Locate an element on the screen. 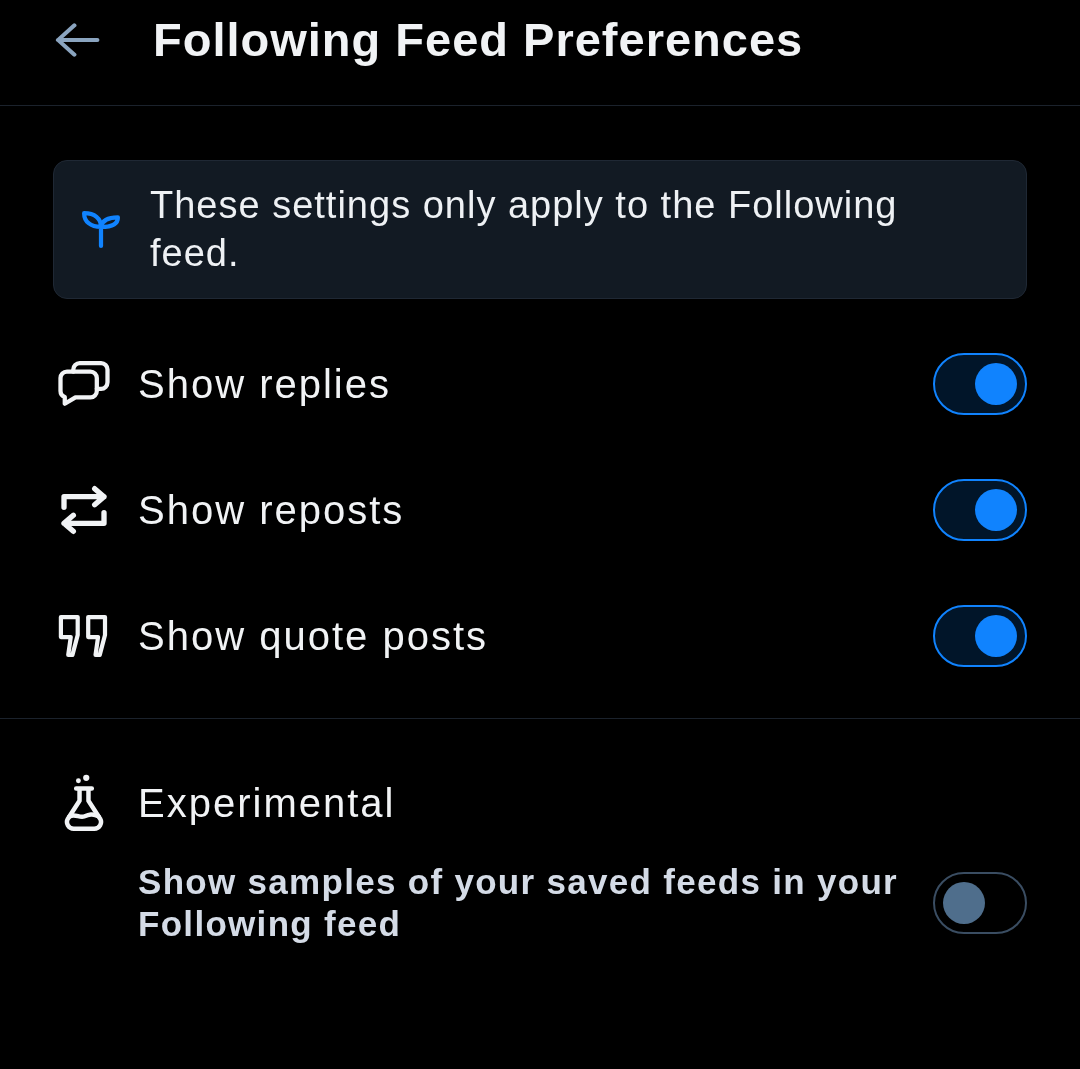 This screenshot has height=1069, width=1080. page-title: Following Feed Preferences is located at coordinates (478, 40).